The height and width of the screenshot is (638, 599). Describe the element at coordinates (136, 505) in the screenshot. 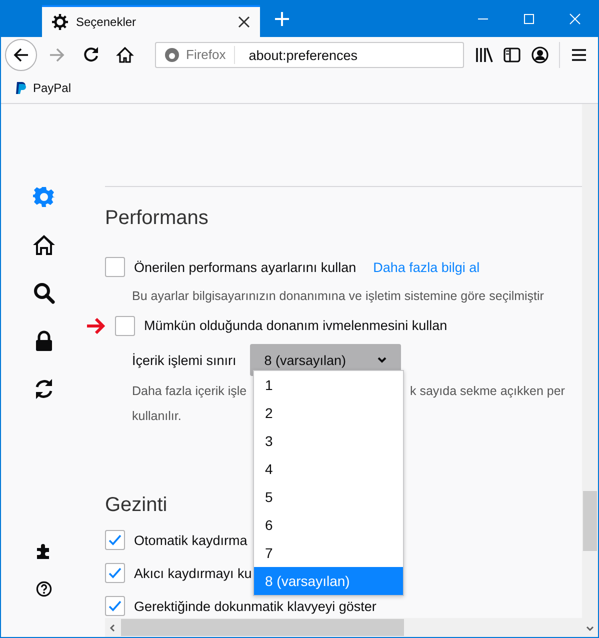

I see `section-heading: Gezinti` at that location.